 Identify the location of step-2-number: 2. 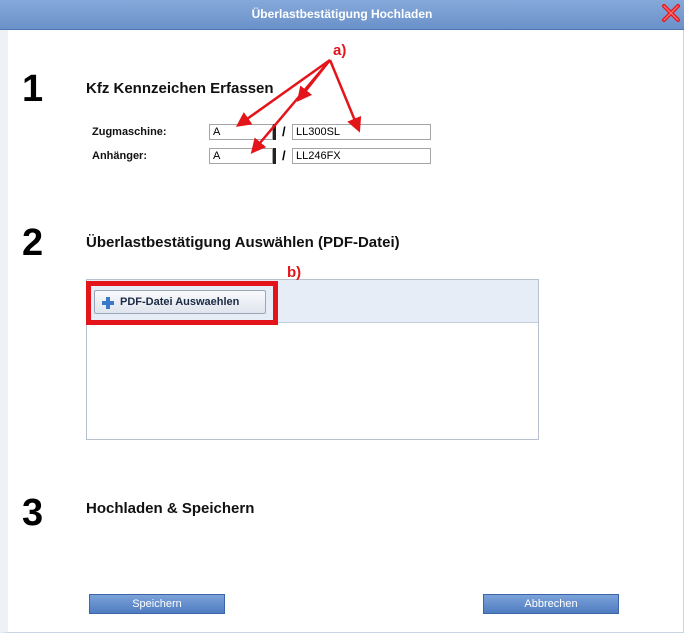
(33, 243).